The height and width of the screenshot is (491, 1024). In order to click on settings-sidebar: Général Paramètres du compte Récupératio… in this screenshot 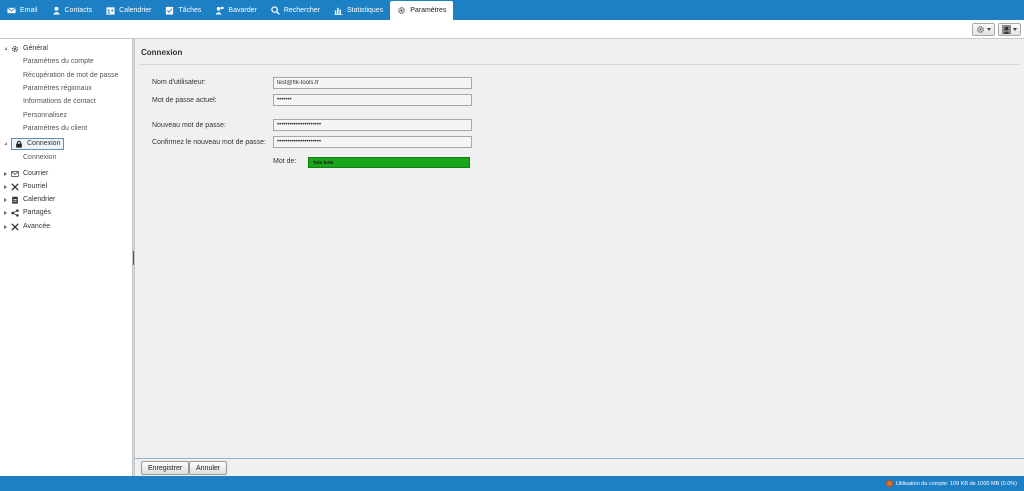, I will do `click(66, 257)`.